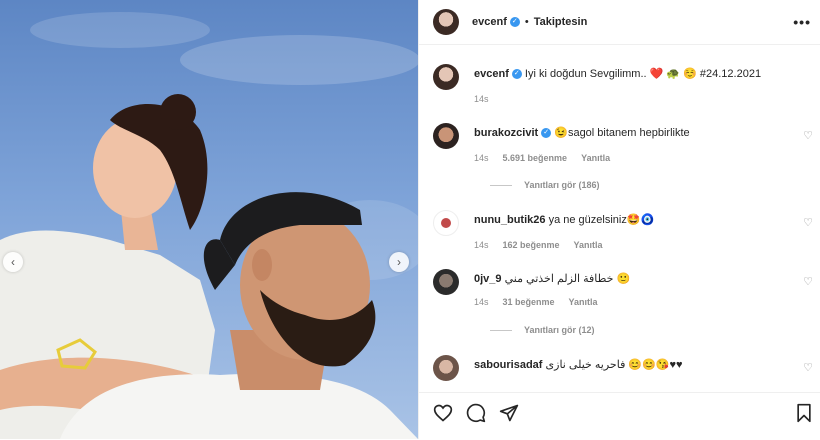  I want to click on comment-username: 0jv_9, so click(488, 279).